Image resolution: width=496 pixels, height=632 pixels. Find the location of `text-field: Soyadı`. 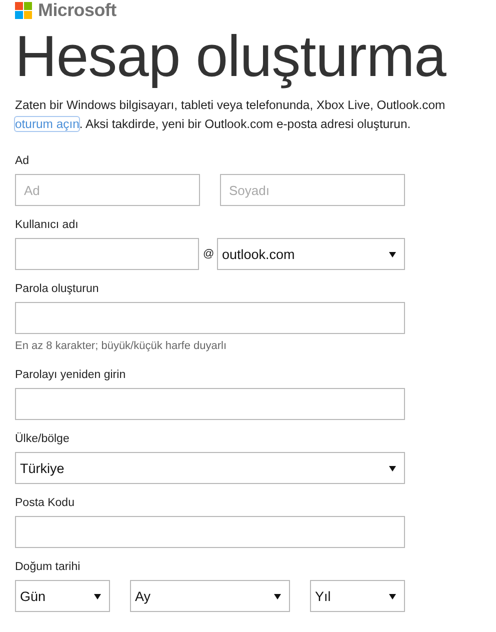

text-field: Soyadı is located at coordinates (312, 190).